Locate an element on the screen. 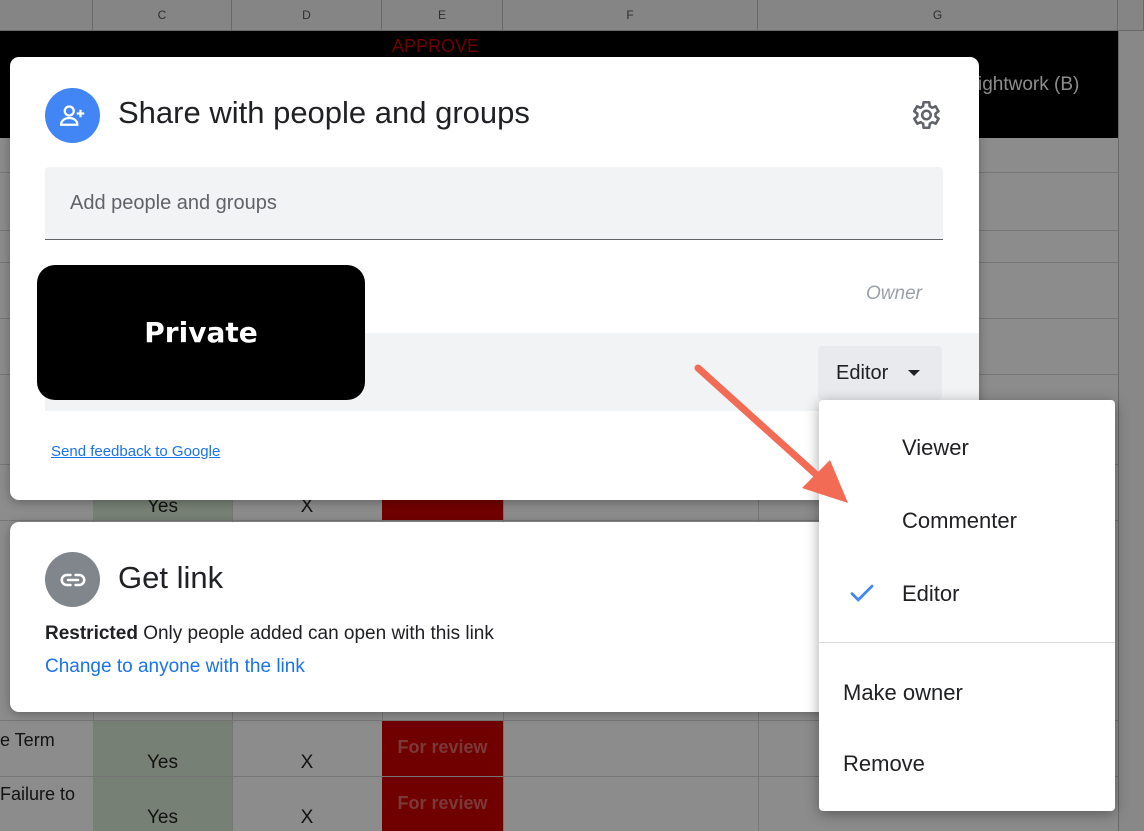 The width and height of the screenshot is (1144, 831). check-icon is located at coordinates (862, 596).